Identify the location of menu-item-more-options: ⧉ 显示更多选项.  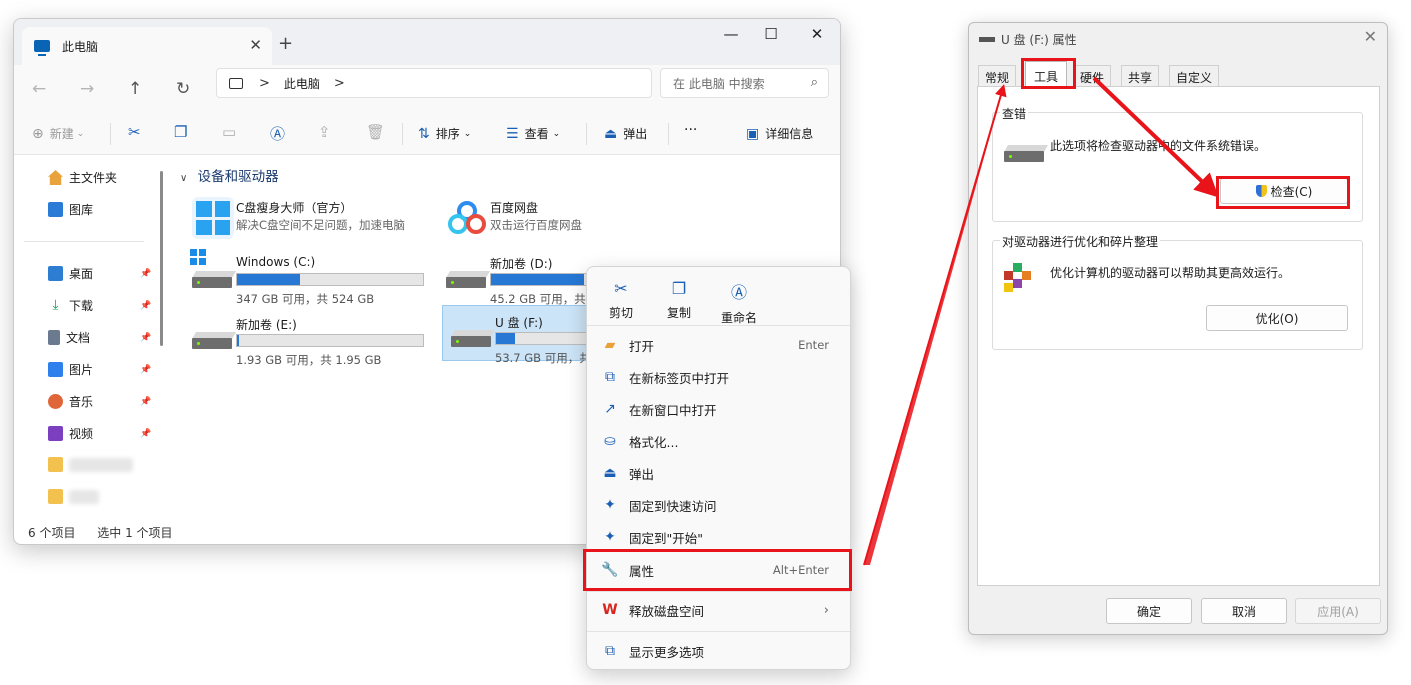
(721, 651).